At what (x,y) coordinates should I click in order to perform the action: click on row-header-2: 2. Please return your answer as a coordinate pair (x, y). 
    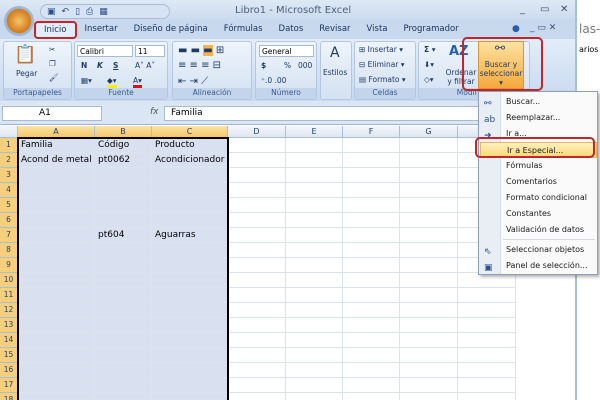
    Looking at the image, I should click on (9, 160).